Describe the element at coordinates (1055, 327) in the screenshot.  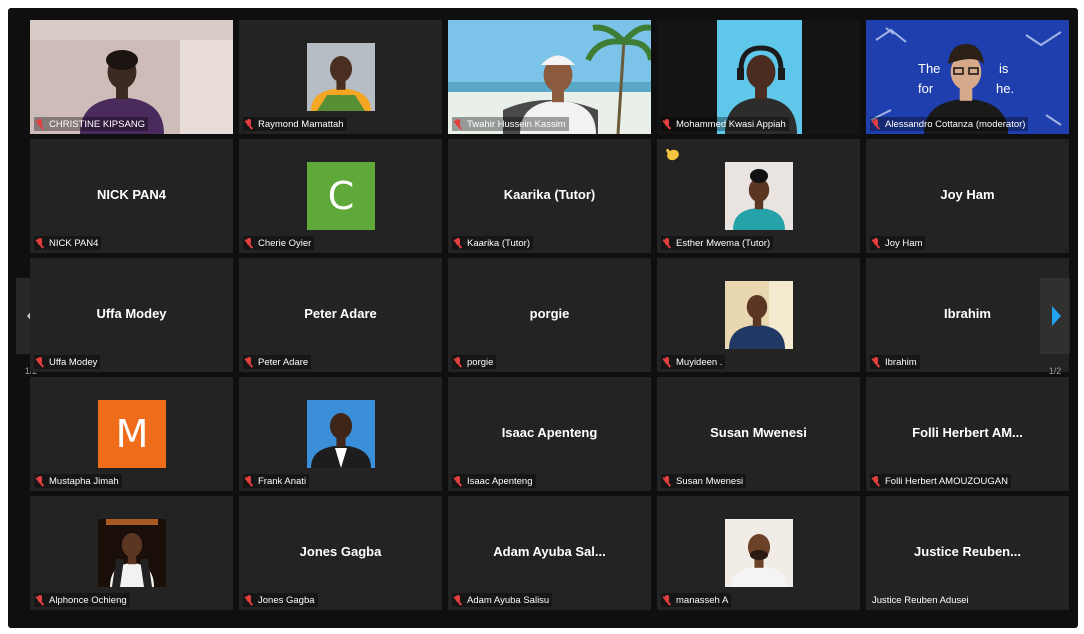
I see `next-page-button: 1/2` at that location.